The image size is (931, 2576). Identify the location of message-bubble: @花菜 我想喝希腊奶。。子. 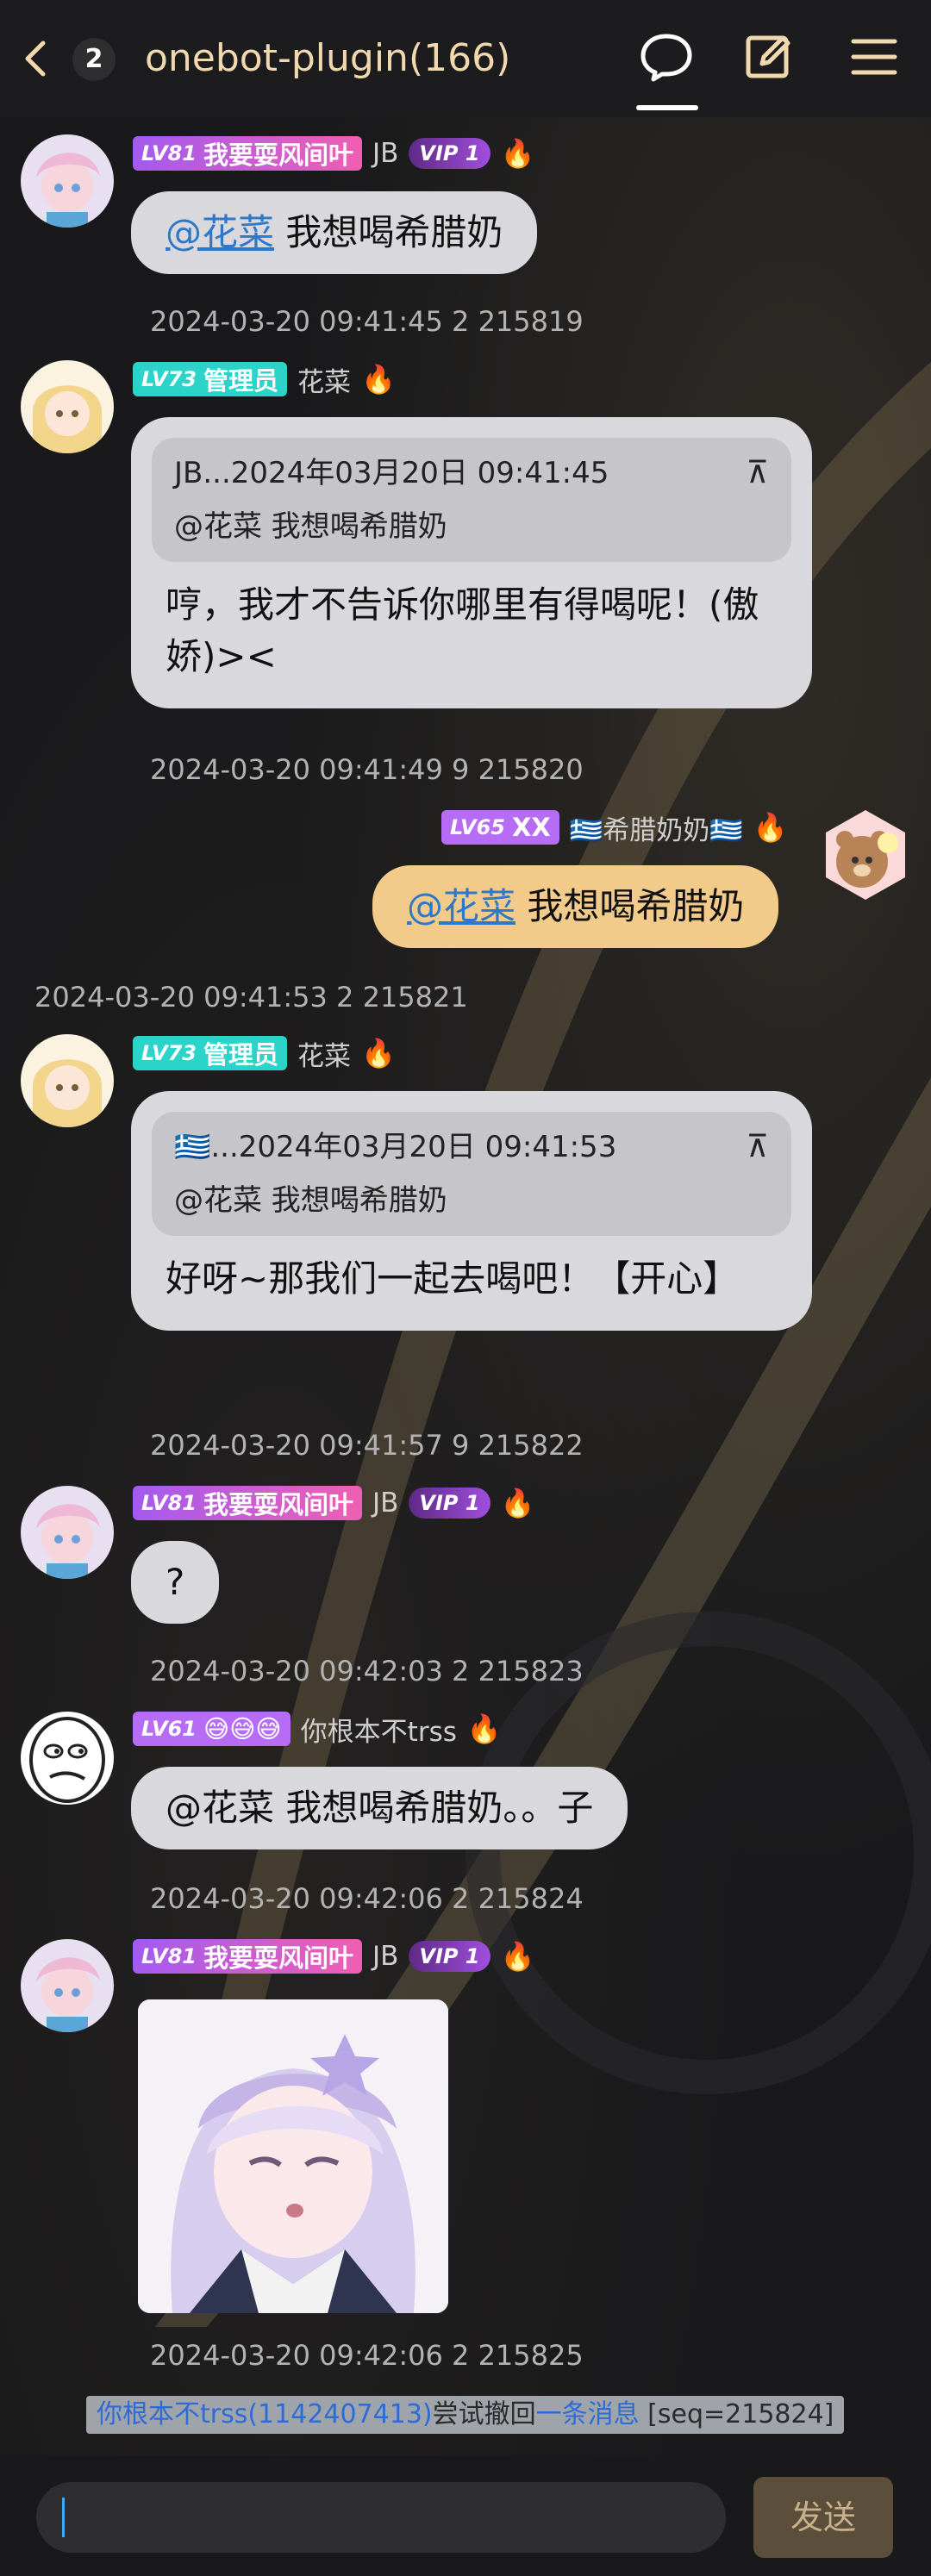
(379, 1808).